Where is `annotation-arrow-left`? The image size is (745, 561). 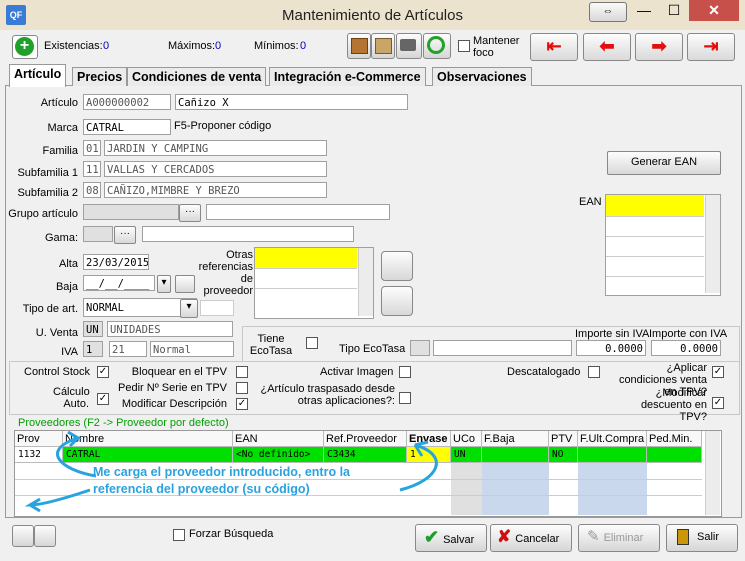 annotation-arrow-left is located at coordinates (418, 466).